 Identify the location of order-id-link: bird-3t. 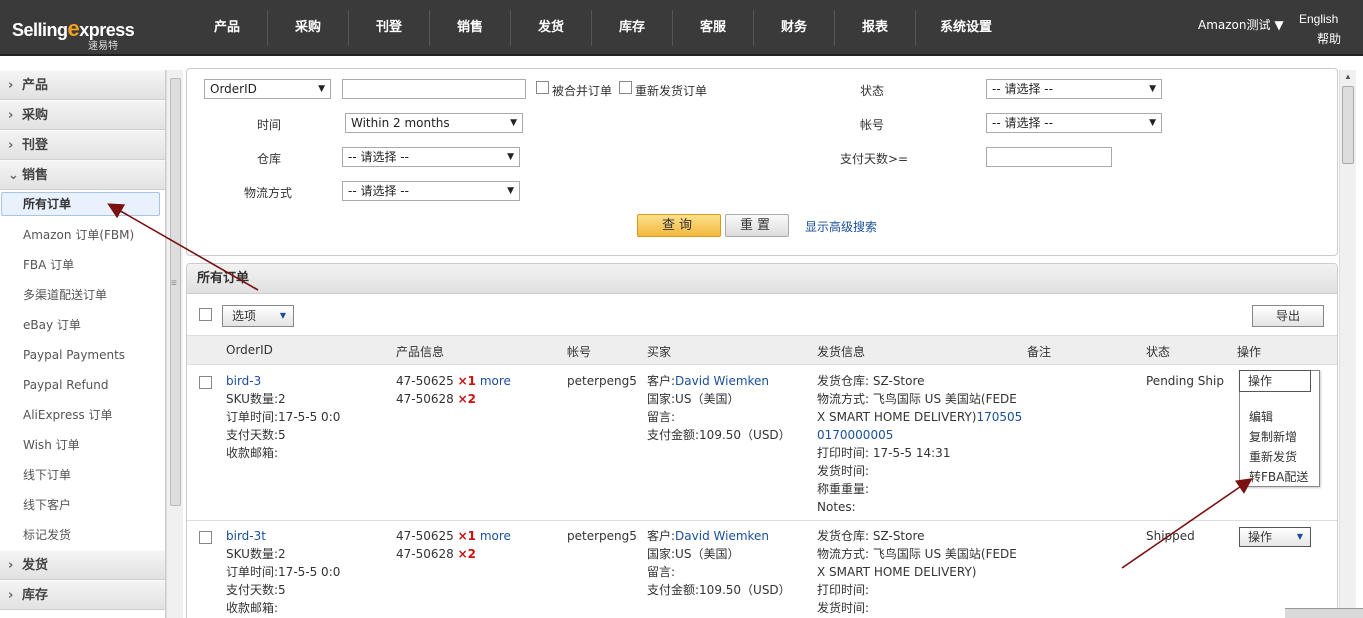
(283, 536).